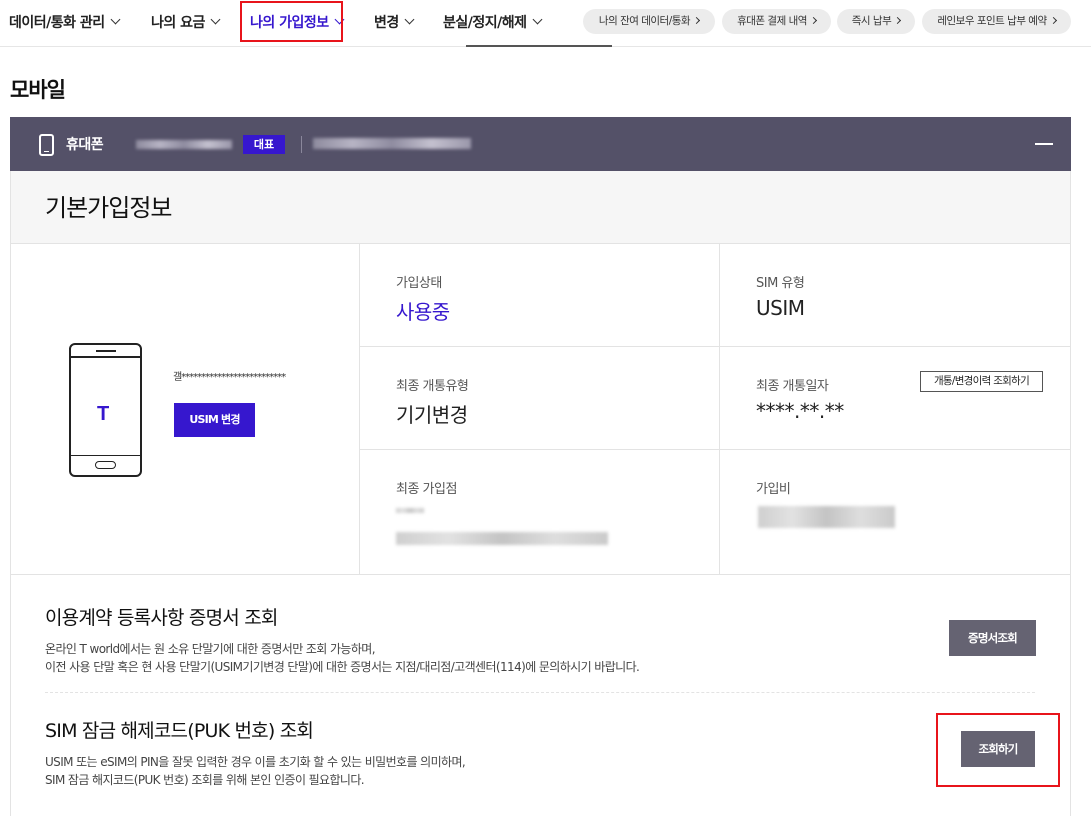  I want to click on t-logo-icon: T, so click(103, 414).